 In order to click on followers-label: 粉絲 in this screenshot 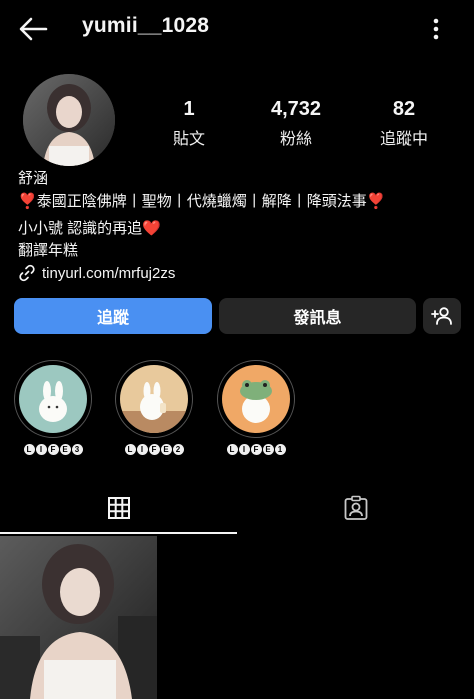, I will do `click(295, 139)`.